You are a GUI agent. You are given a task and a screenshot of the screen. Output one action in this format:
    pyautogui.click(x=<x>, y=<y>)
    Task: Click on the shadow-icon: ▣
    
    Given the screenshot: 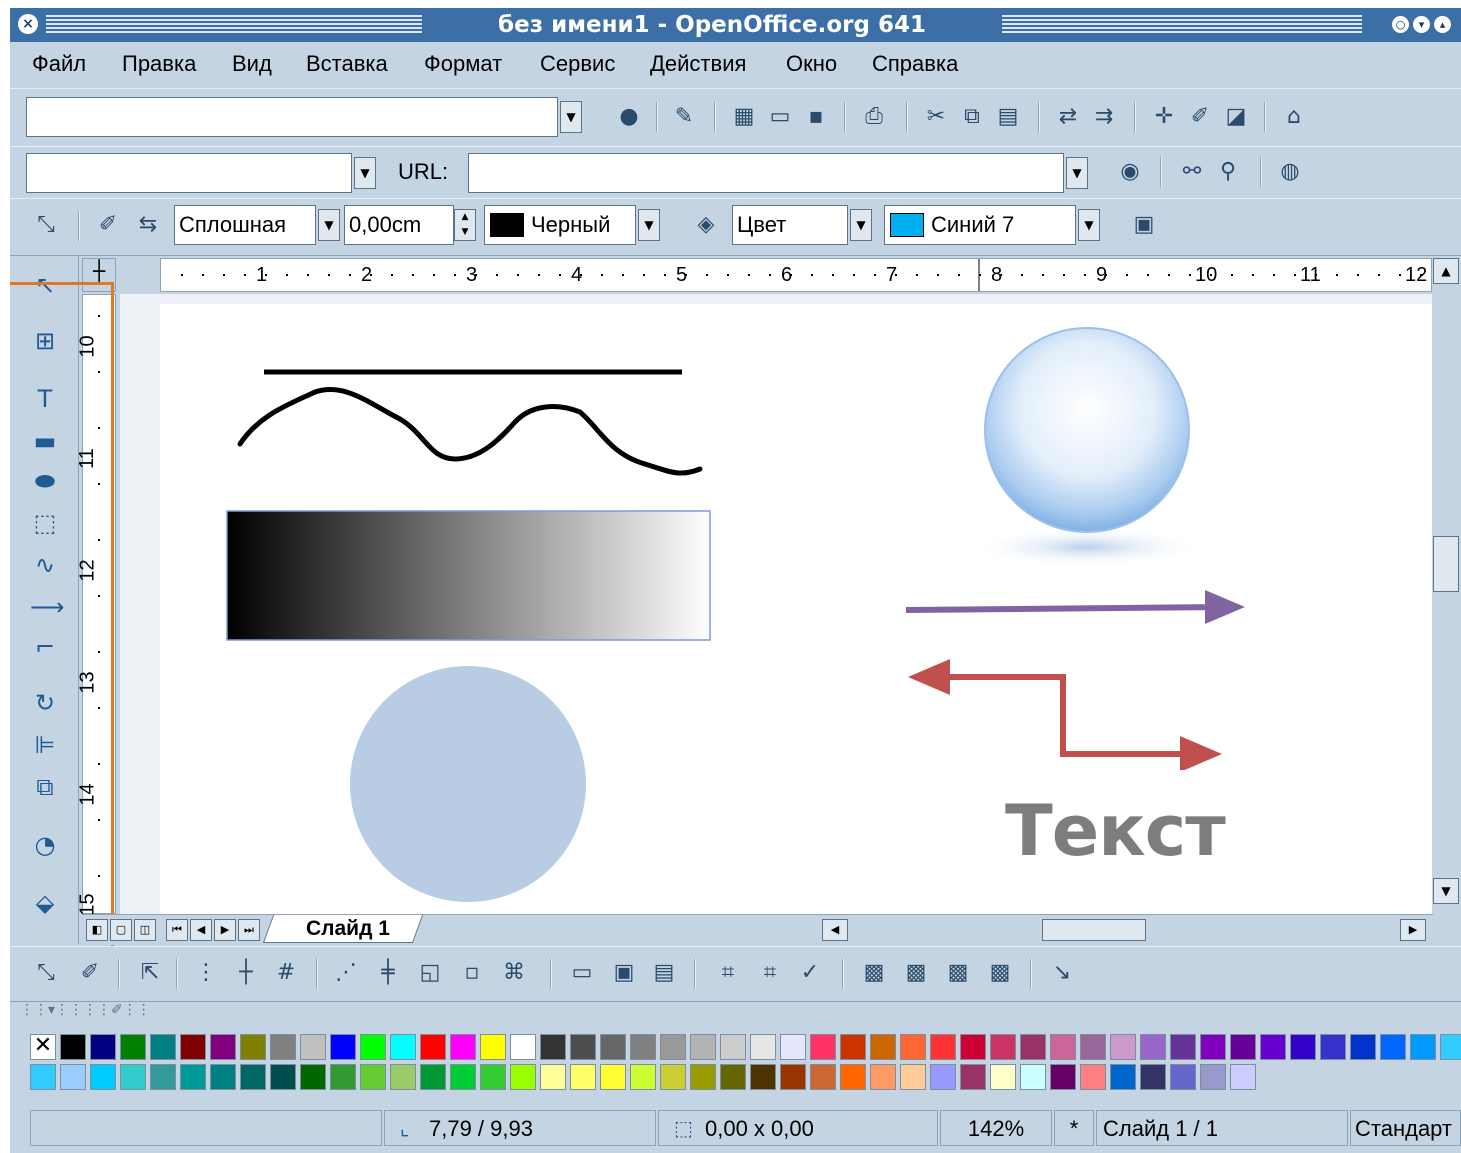 What is the action you would take?
    pyautogui.click(x=1144, y=225)
    